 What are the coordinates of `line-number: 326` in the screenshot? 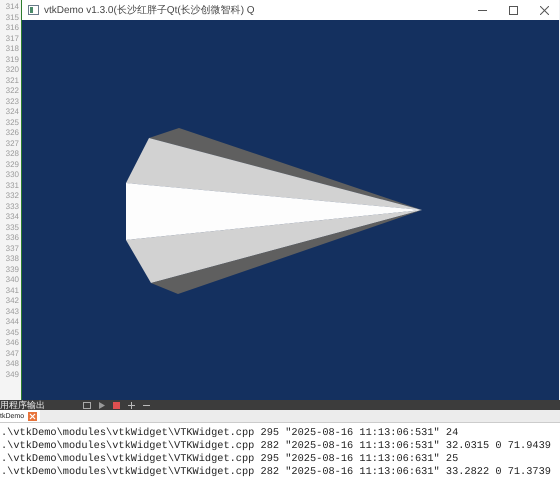 It's located at (12, 133).